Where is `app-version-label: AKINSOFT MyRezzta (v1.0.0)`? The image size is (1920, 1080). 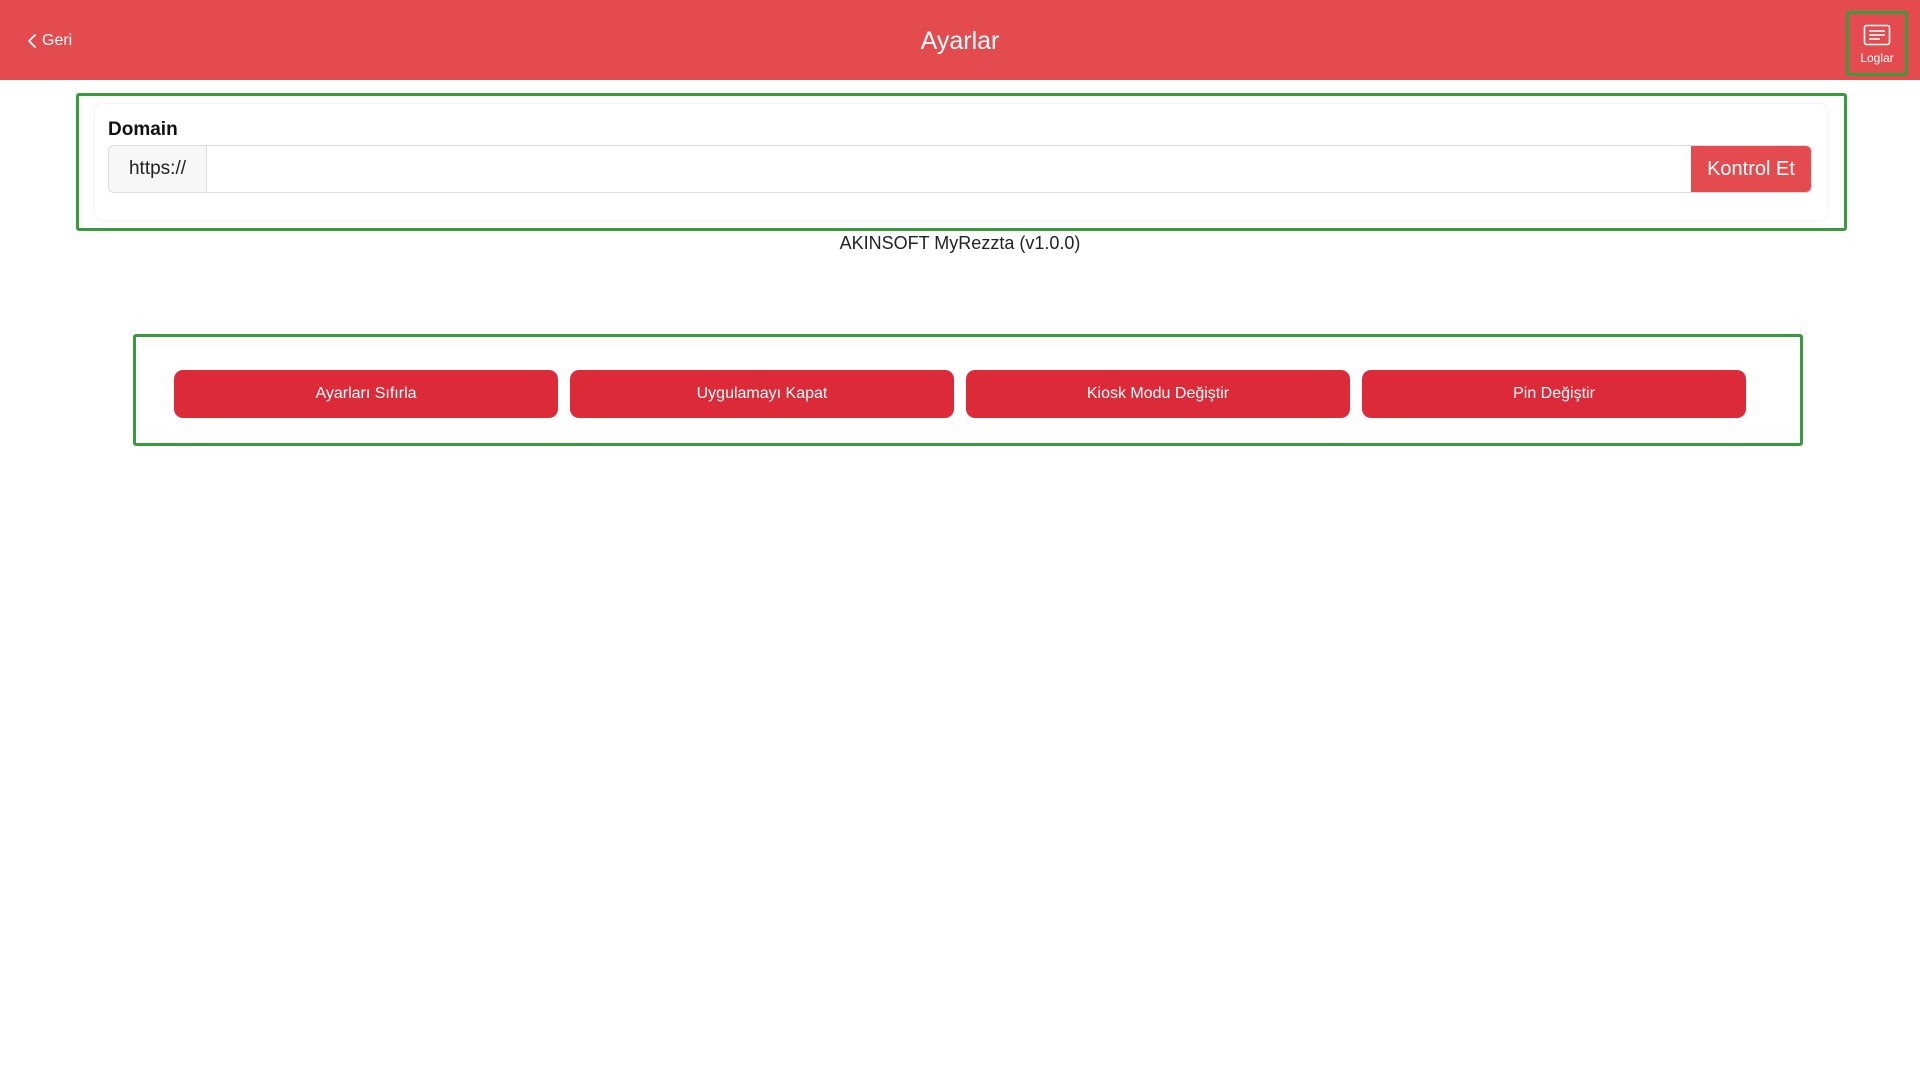 app-version-label: AKINSOFT MyRezzta (v1.0.0) is located at coordinates (960, 243).